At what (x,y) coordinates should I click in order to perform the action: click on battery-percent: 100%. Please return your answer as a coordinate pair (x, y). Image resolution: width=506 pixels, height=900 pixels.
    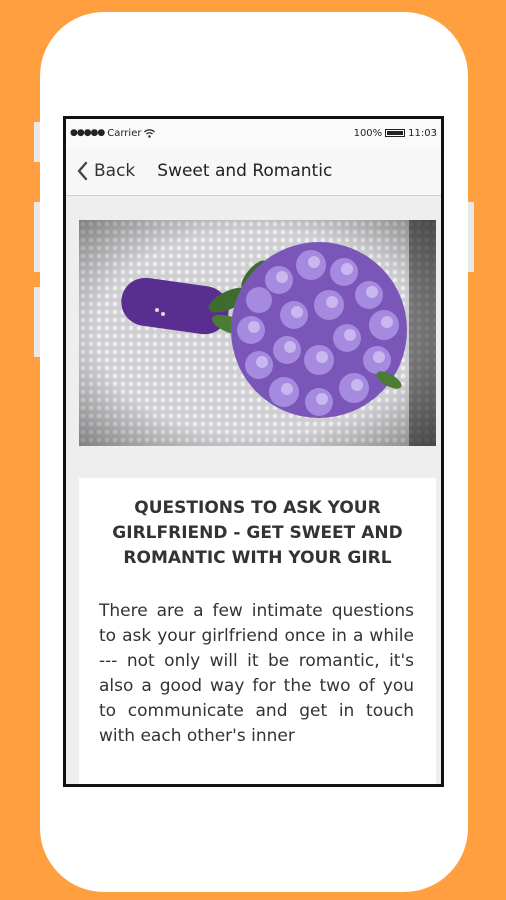
    Looking at the image, I should click on (368, 133).